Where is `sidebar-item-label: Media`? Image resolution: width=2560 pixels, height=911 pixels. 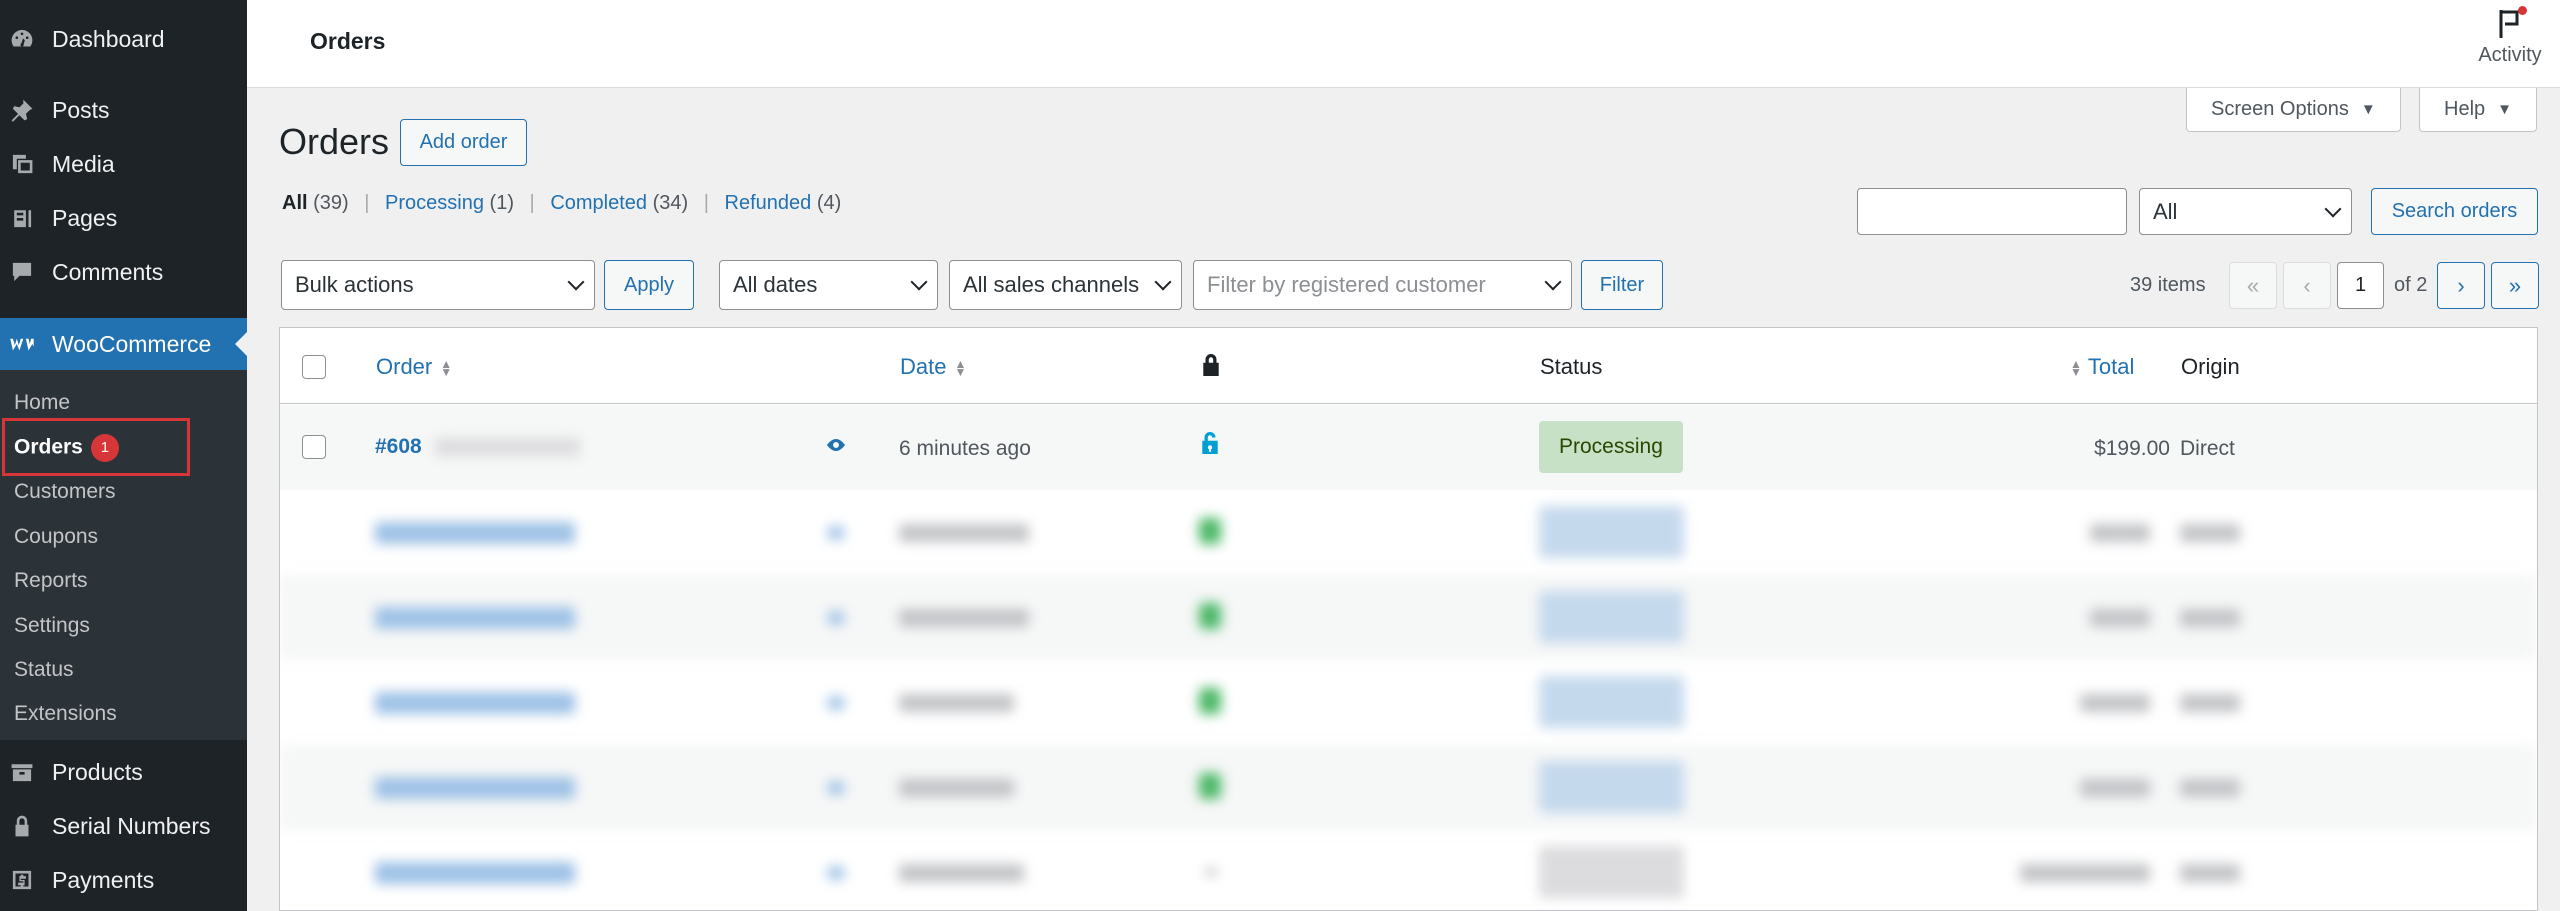
sidebar-item-label: Media is located at coordinates (83, 163).